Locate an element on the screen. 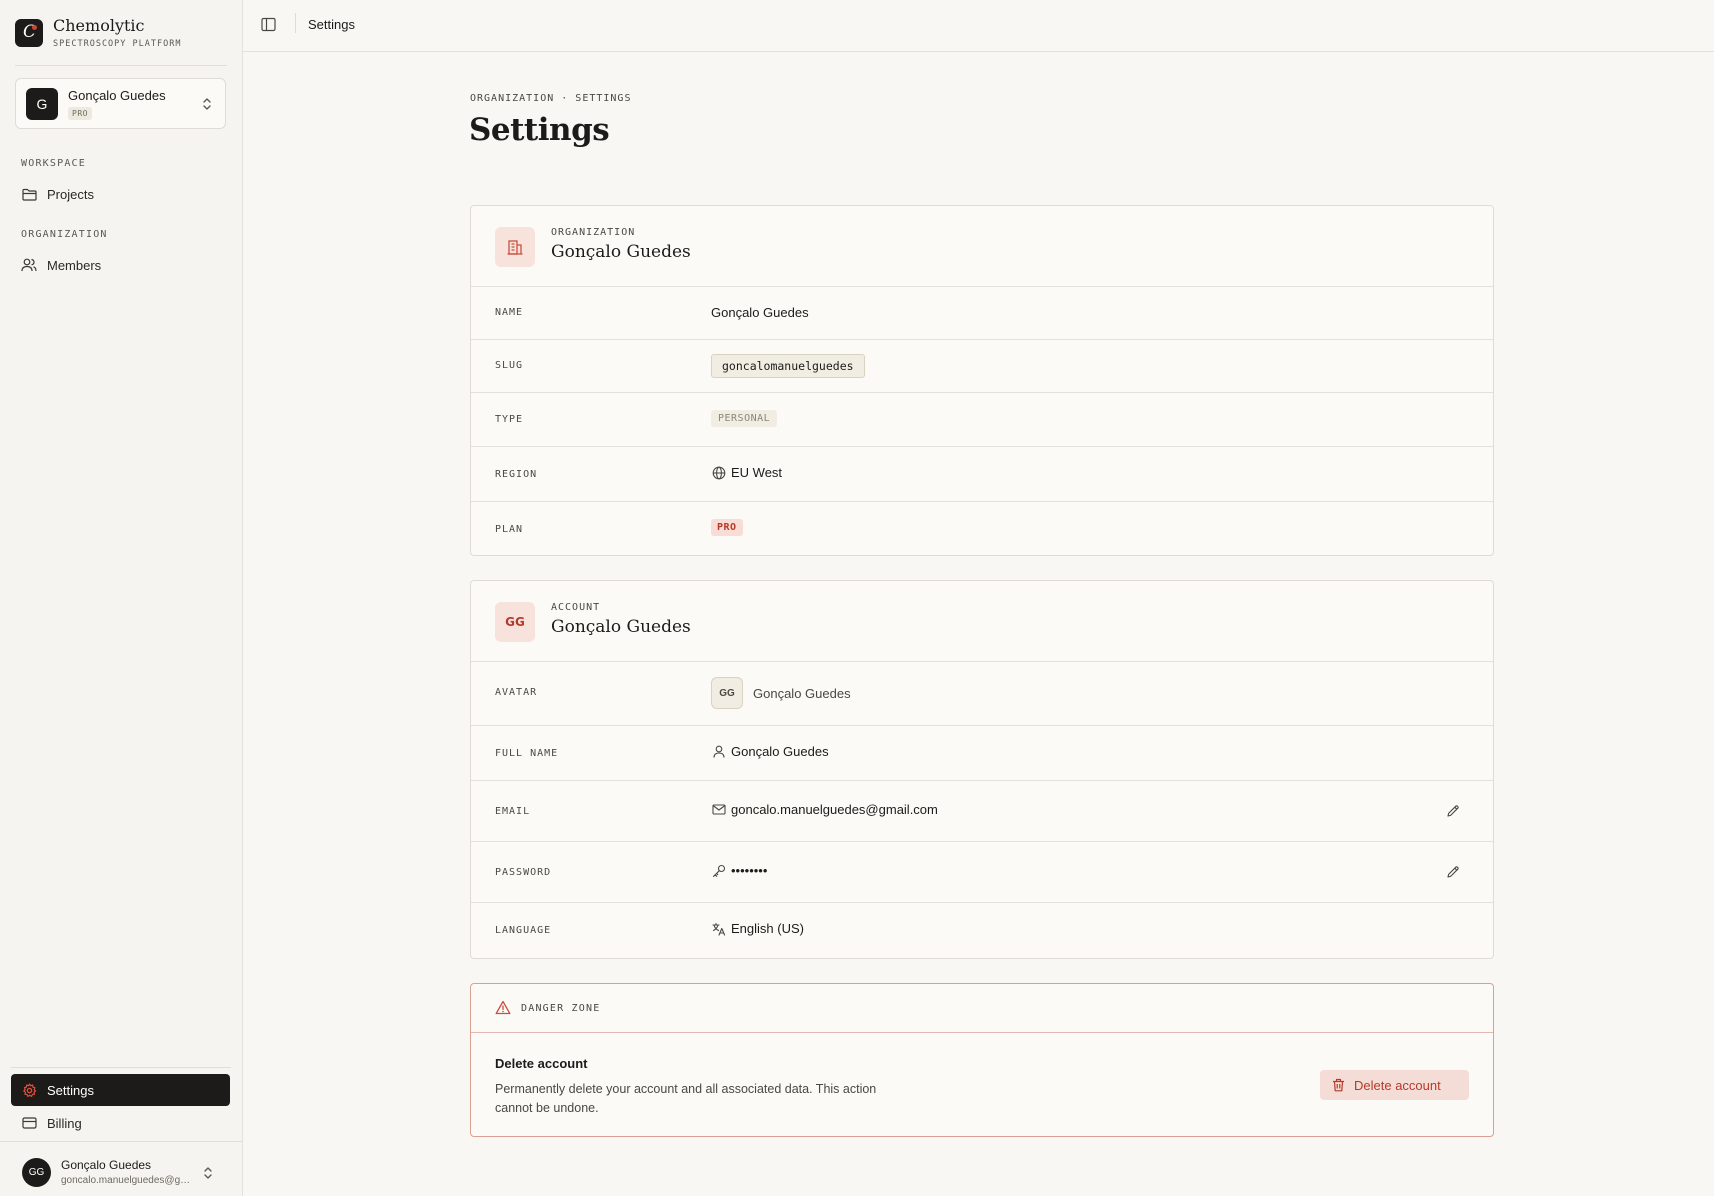  edit-email-button is located at coordinates (1453, 811).